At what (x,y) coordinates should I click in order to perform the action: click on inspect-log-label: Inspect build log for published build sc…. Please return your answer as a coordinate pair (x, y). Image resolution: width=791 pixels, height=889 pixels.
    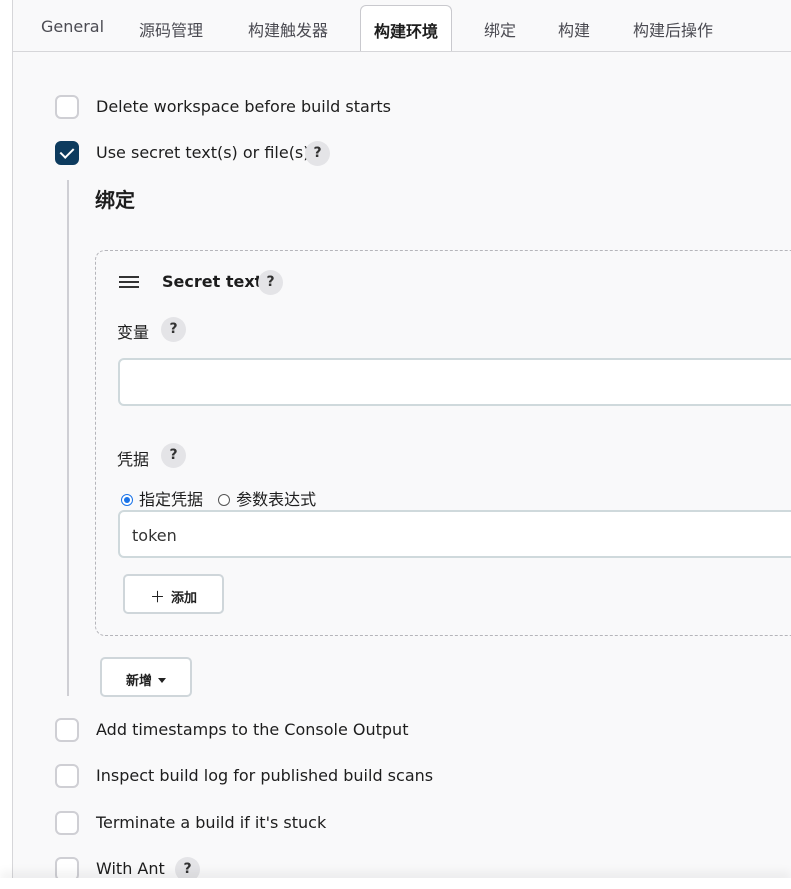
    Looking at the image, I should click on (264, 775).